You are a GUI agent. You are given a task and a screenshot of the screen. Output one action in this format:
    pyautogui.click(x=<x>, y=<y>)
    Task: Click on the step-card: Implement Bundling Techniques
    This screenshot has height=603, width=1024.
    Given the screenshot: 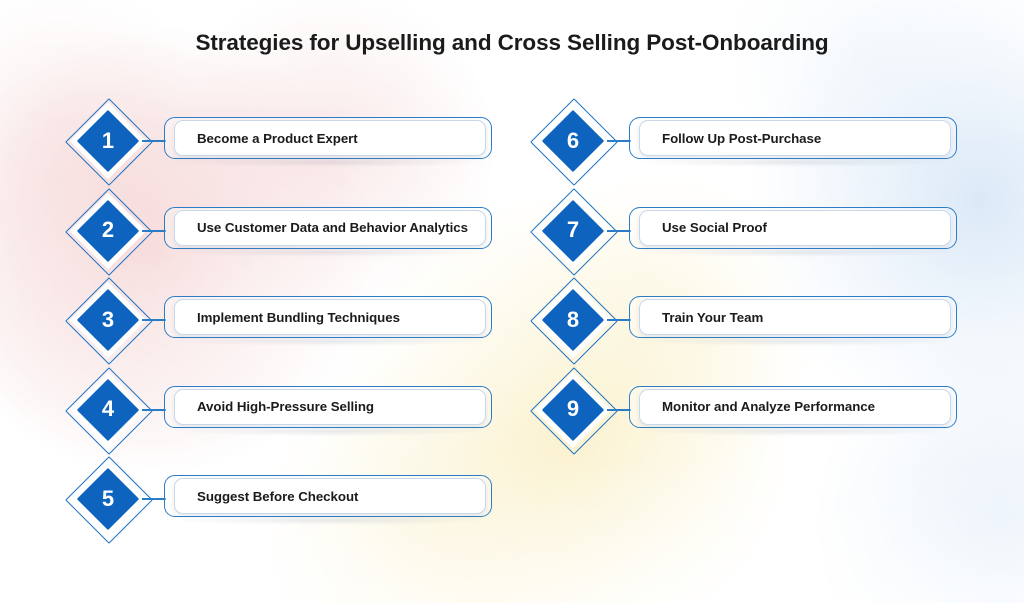 What is the action you would take?
    pyautogui.click(x=330, y=317)
    